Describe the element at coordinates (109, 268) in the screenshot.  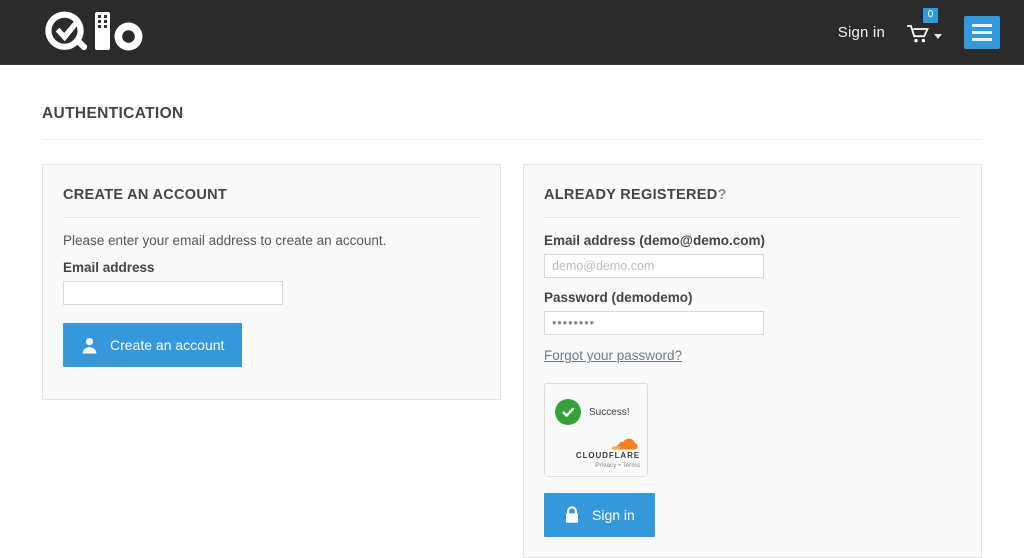
I see `create-email-label: Email address` at that location.